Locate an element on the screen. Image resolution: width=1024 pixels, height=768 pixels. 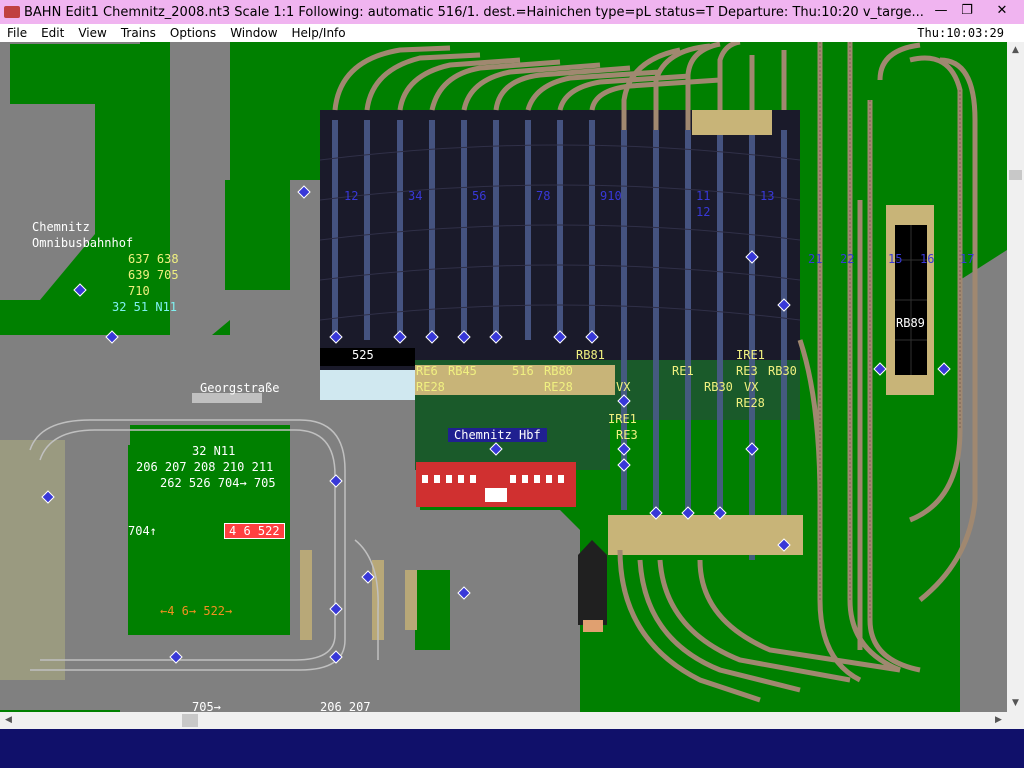
platform-number-56: 56 is located at coordinates (479, 196).